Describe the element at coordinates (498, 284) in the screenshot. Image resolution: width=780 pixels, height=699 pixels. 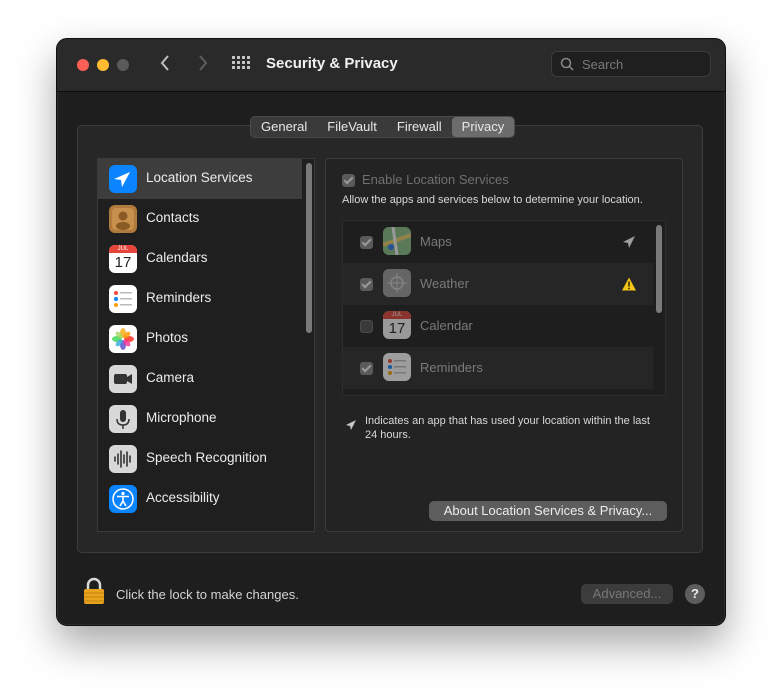
I see `app-row-weather: Weather` at that location.